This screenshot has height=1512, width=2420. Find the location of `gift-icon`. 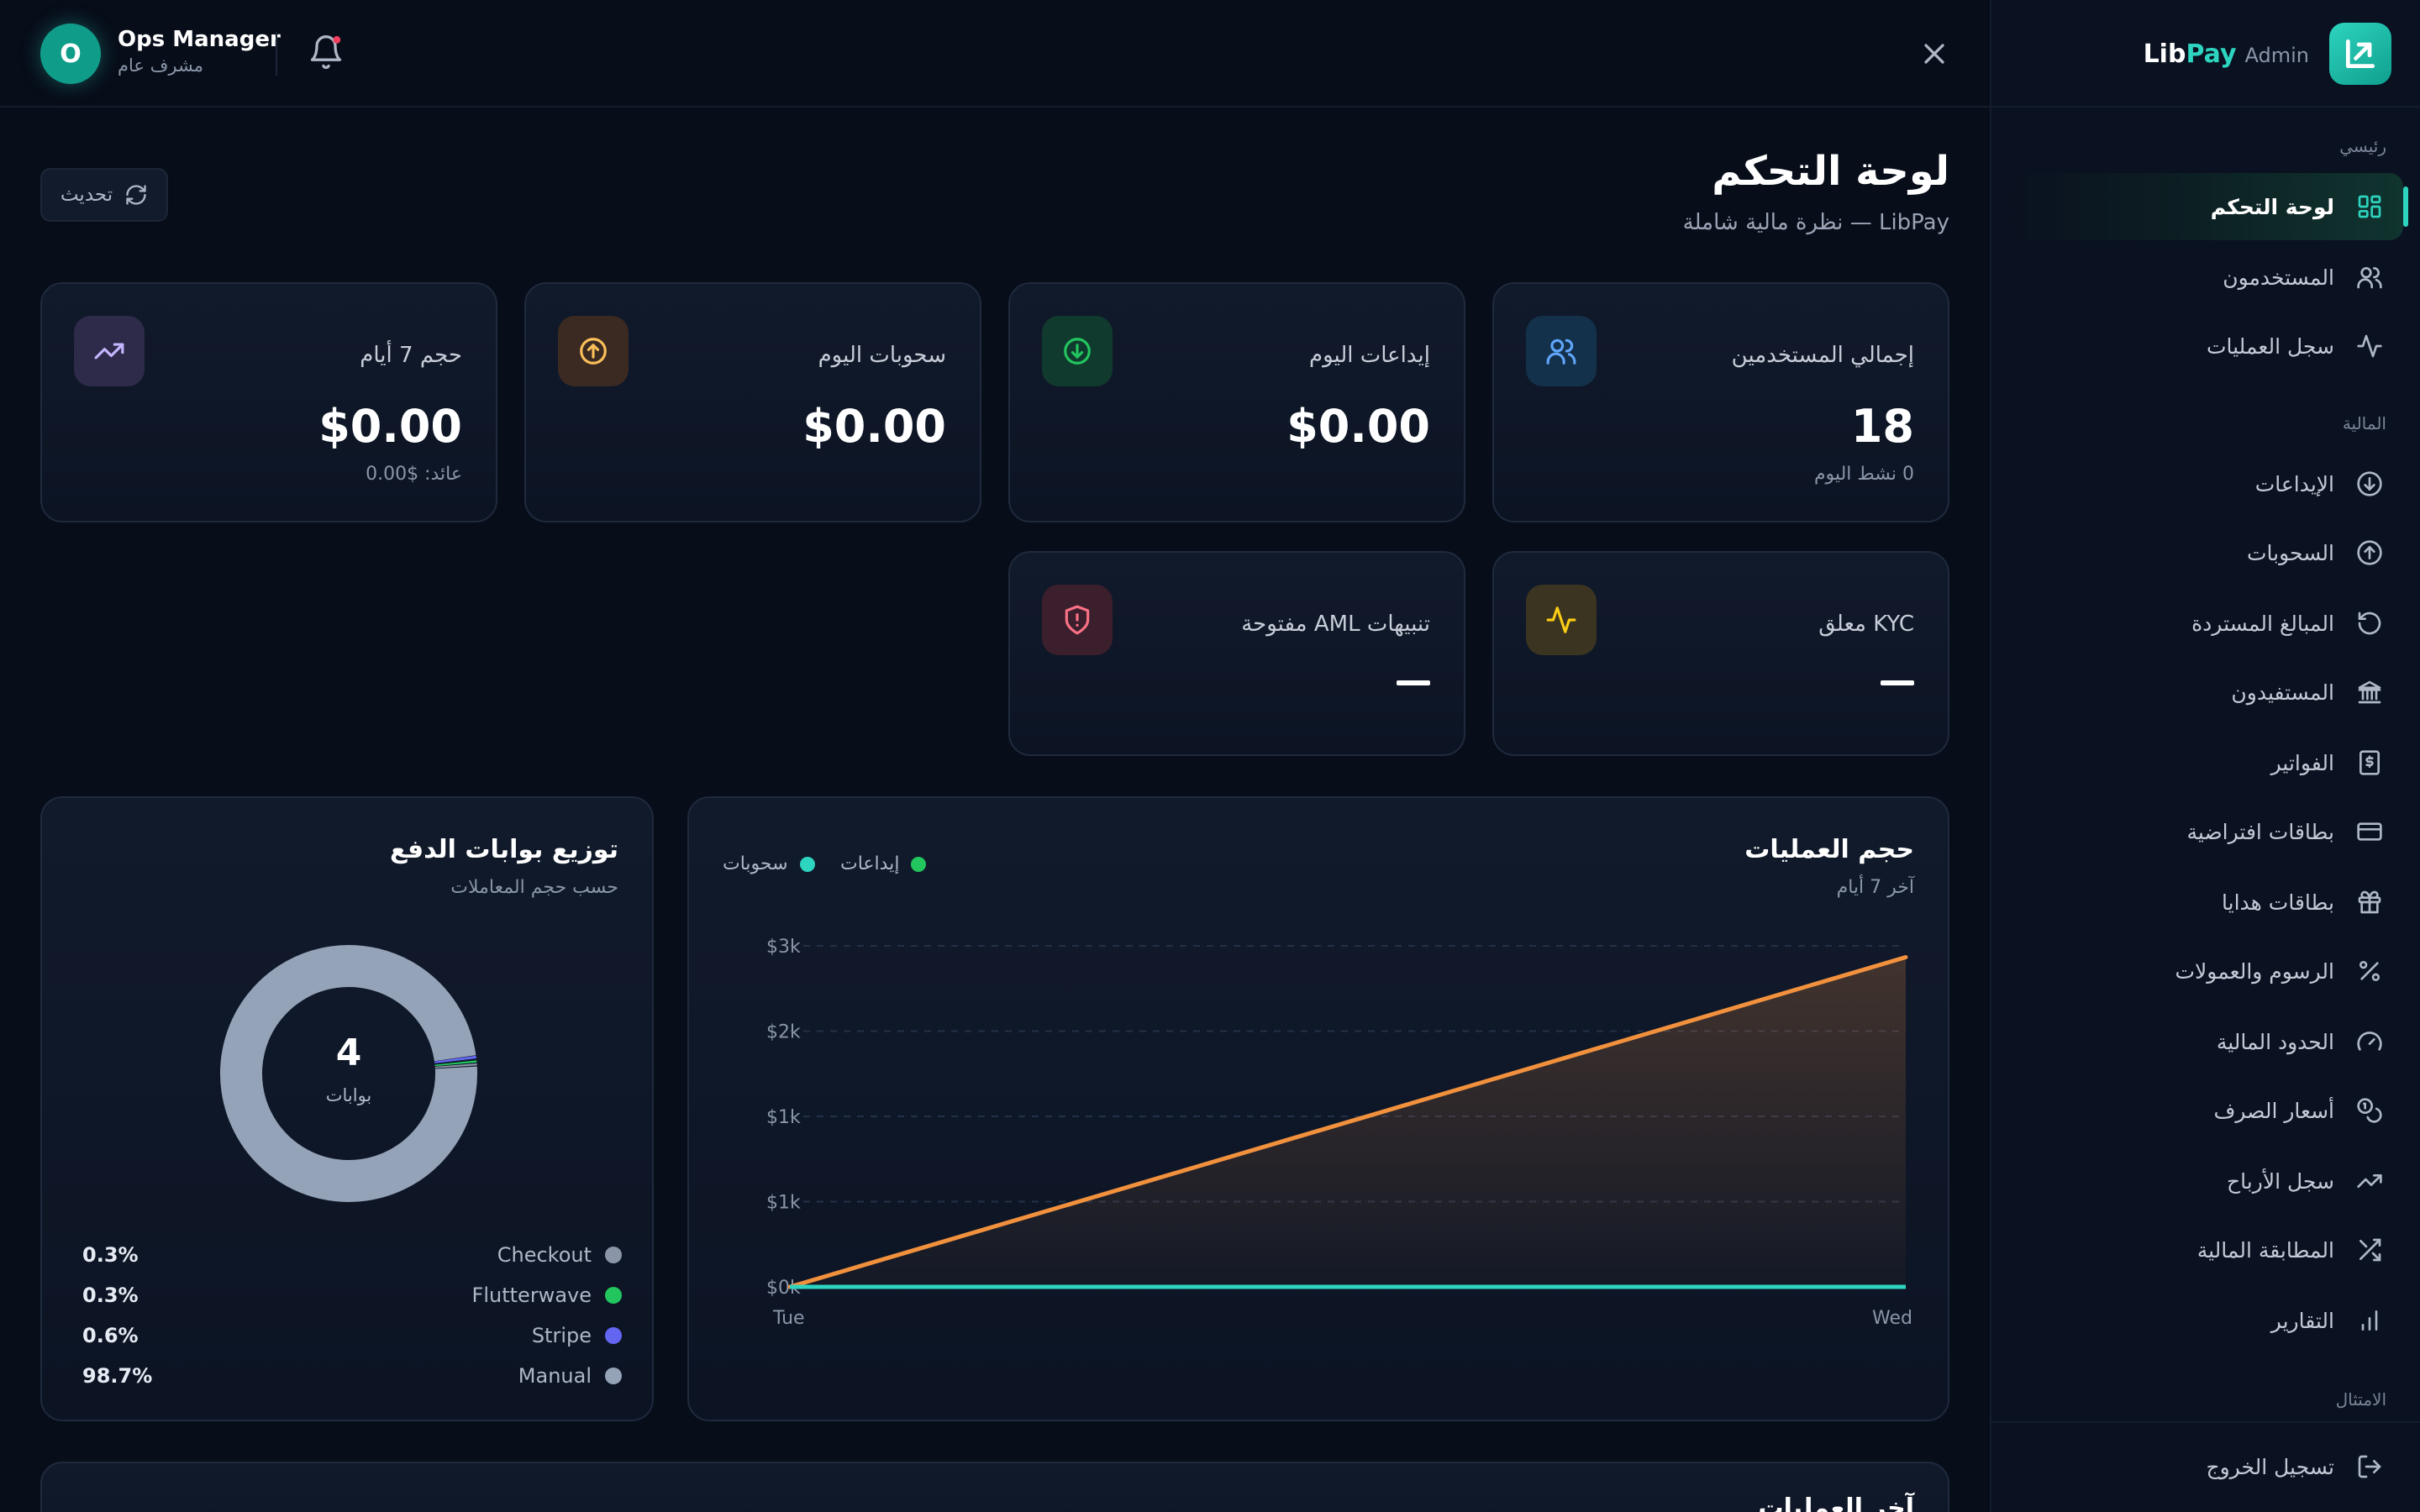

gift-icon is located at coordinates (2369, 902).